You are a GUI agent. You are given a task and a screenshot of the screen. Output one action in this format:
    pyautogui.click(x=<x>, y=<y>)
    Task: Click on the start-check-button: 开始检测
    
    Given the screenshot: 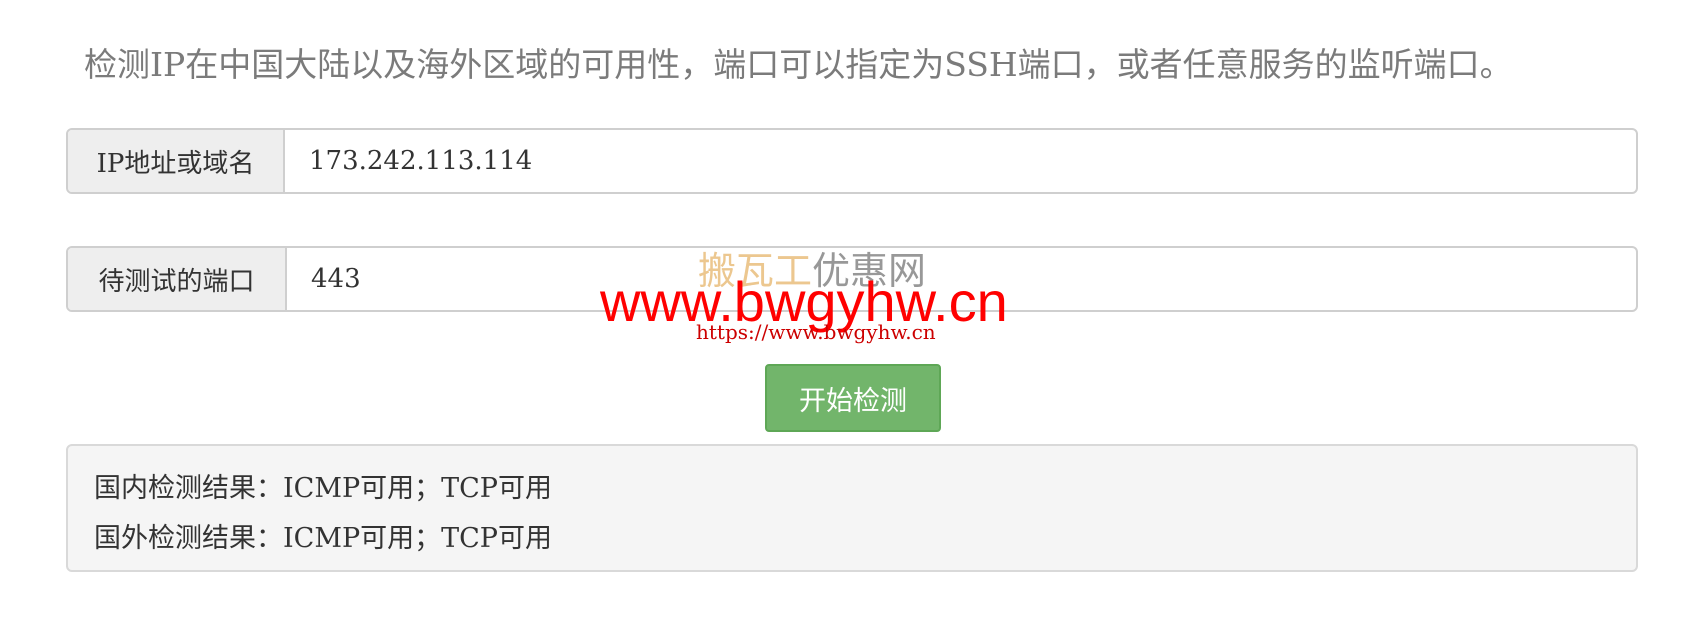 What is the action you would take?
    pyautogui.click(x=853, y=398)
    